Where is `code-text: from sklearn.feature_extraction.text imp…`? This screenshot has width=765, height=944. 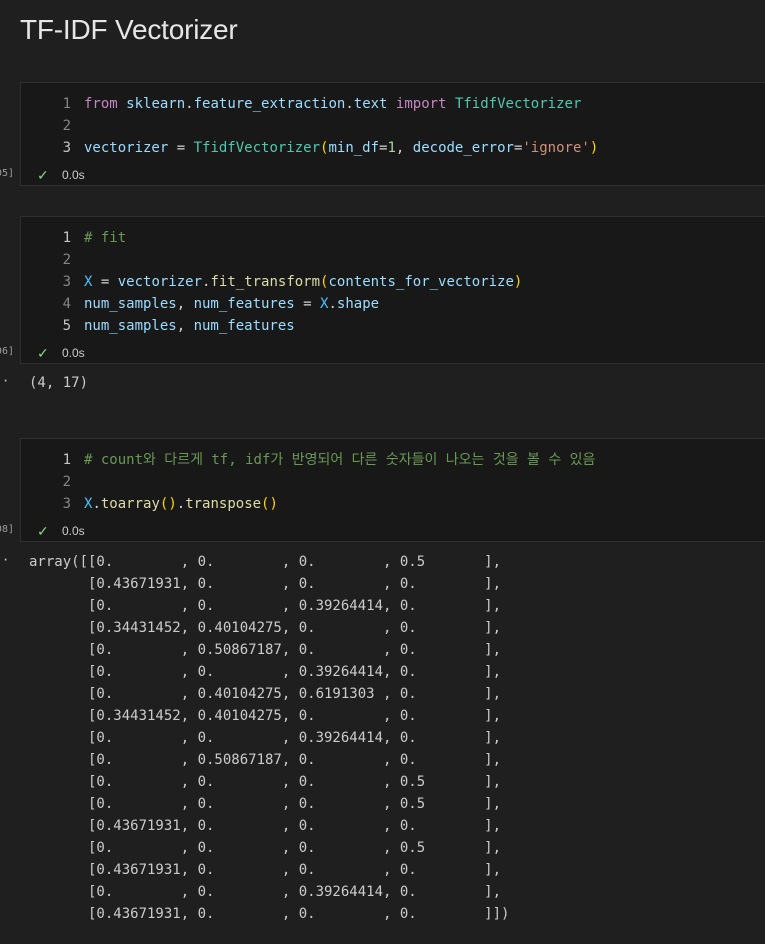 code-text: from sklearn.feature_extraction.text imp… is located at coordinates (332, 104).